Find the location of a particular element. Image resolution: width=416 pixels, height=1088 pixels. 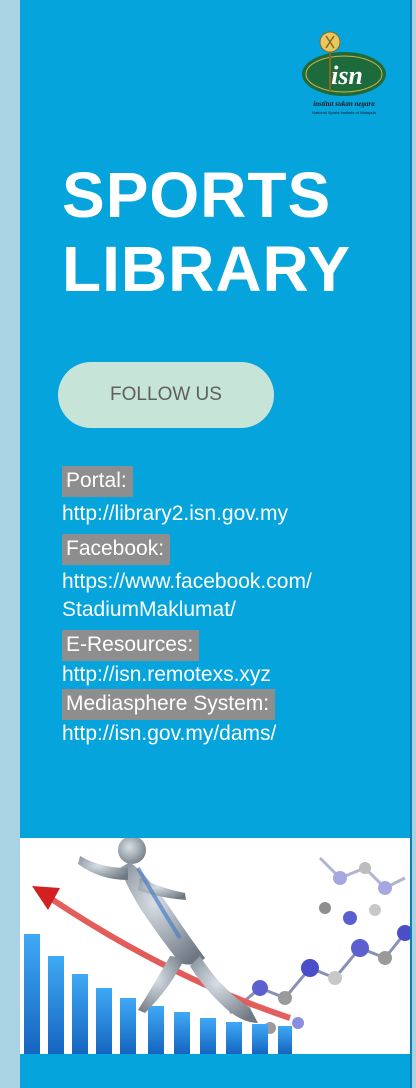

link-label-eresources: E-Resources: is located at coordinates (131, 645).